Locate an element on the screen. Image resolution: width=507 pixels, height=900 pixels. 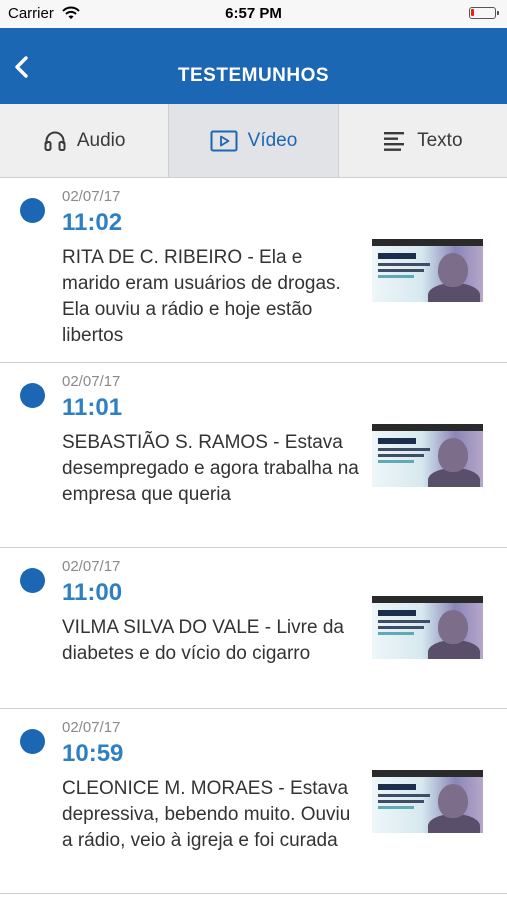
tab-audio: Audio is located at coordinates (84, 140).